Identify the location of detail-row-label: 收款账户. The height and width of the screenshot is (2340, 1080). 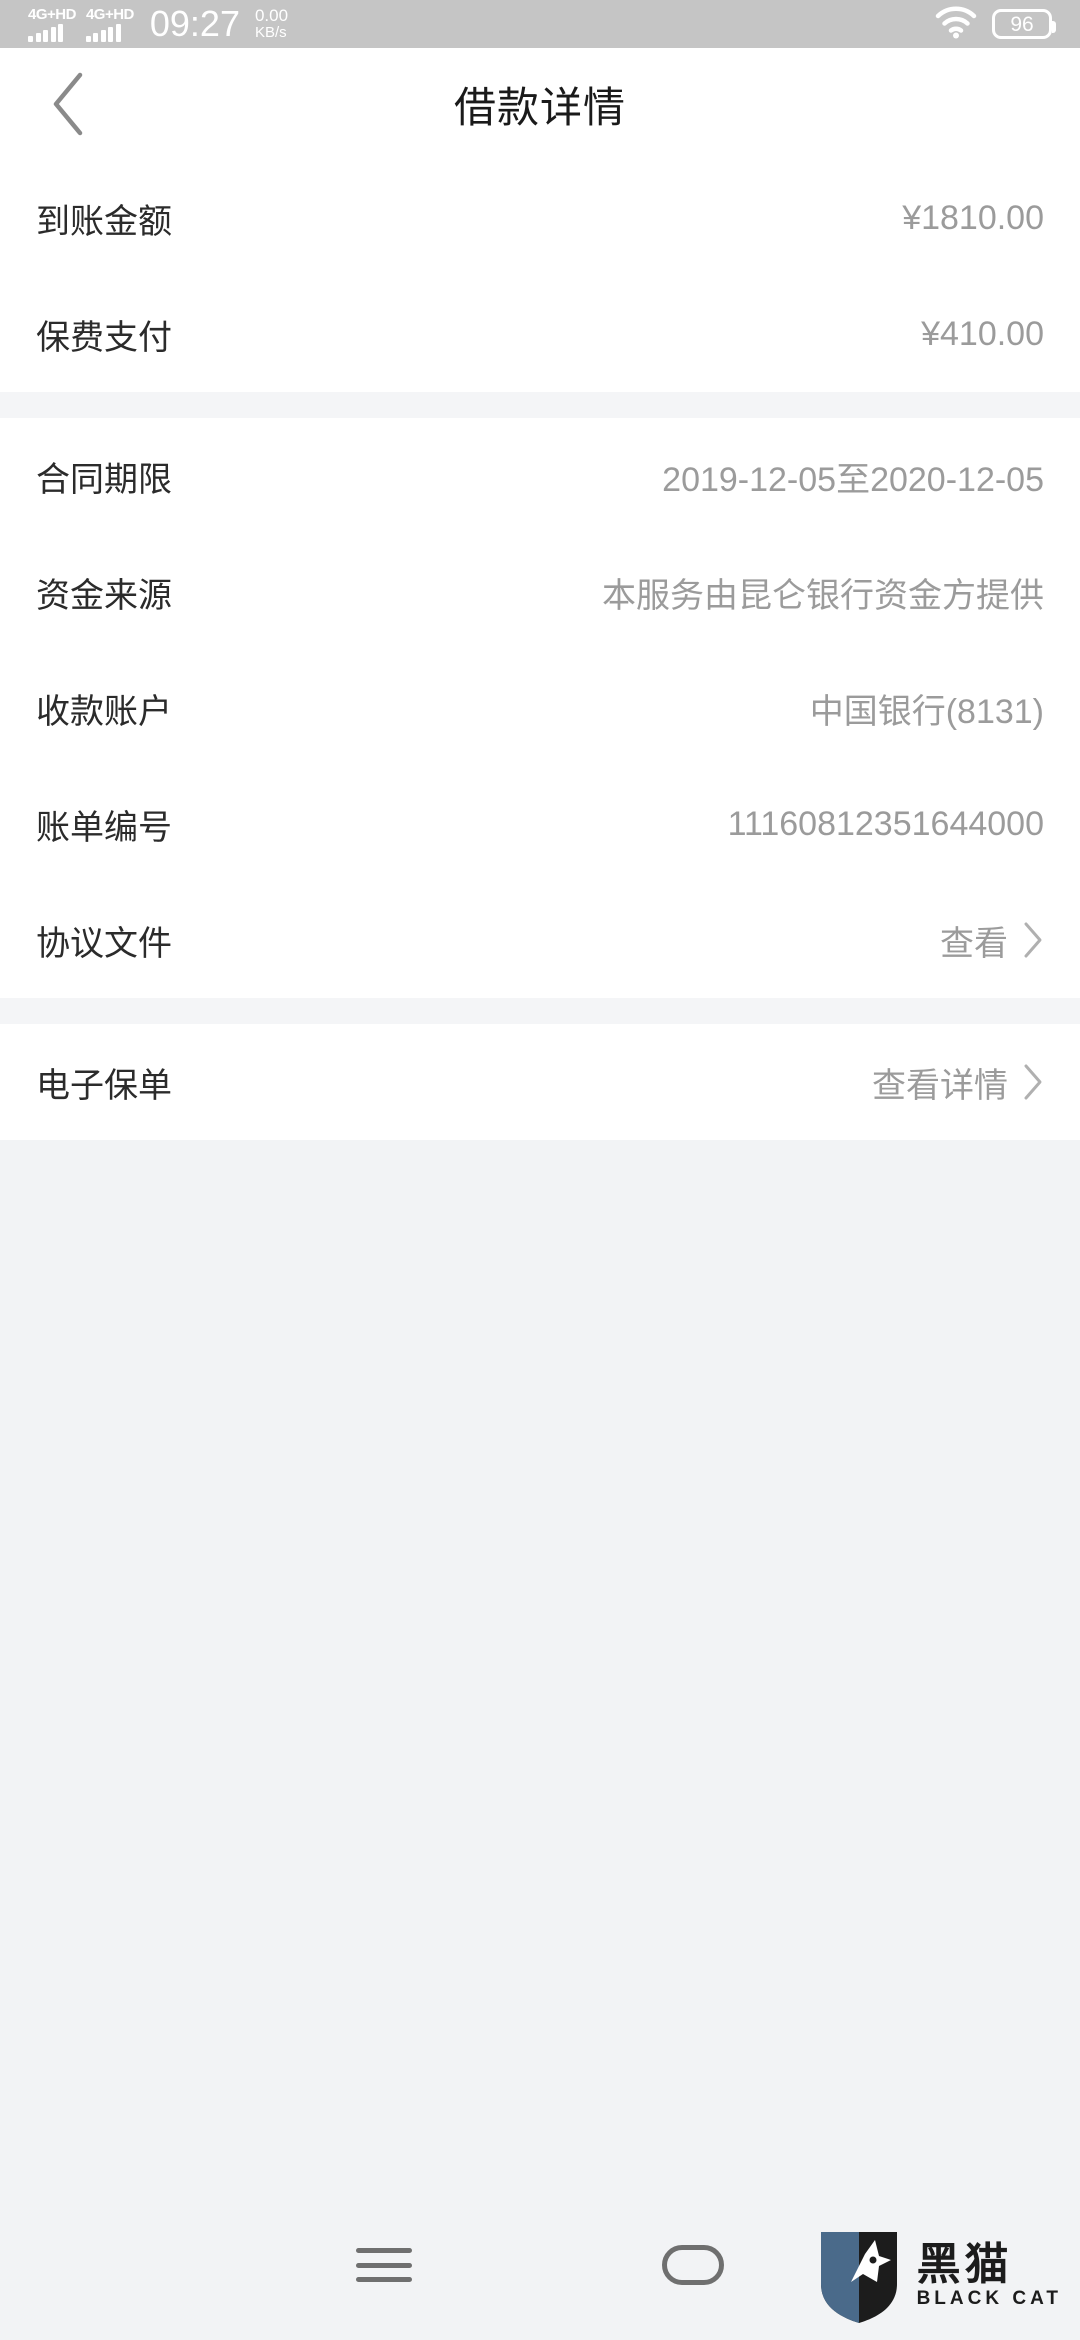
(104, 711).